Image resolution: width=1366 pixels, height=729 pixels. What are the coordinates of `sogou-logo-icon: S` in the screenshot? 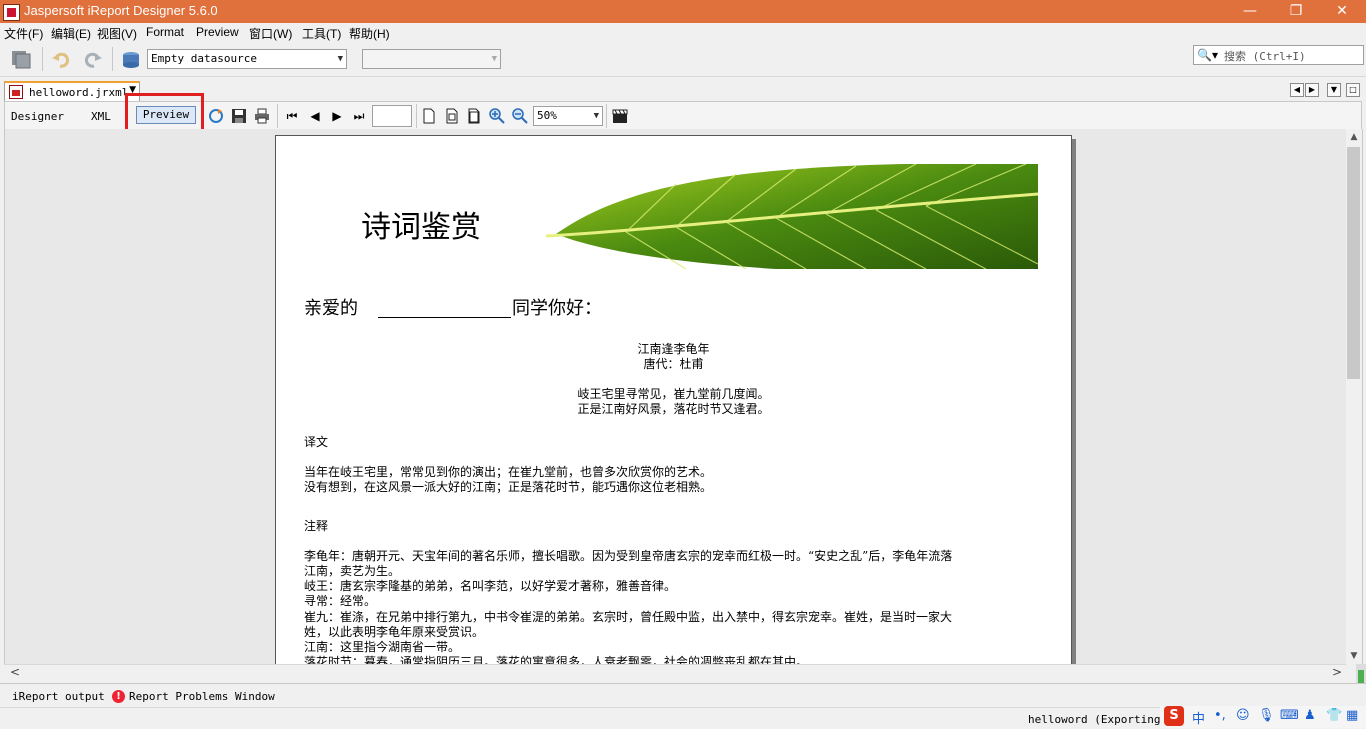 It's located at (1174, 716).